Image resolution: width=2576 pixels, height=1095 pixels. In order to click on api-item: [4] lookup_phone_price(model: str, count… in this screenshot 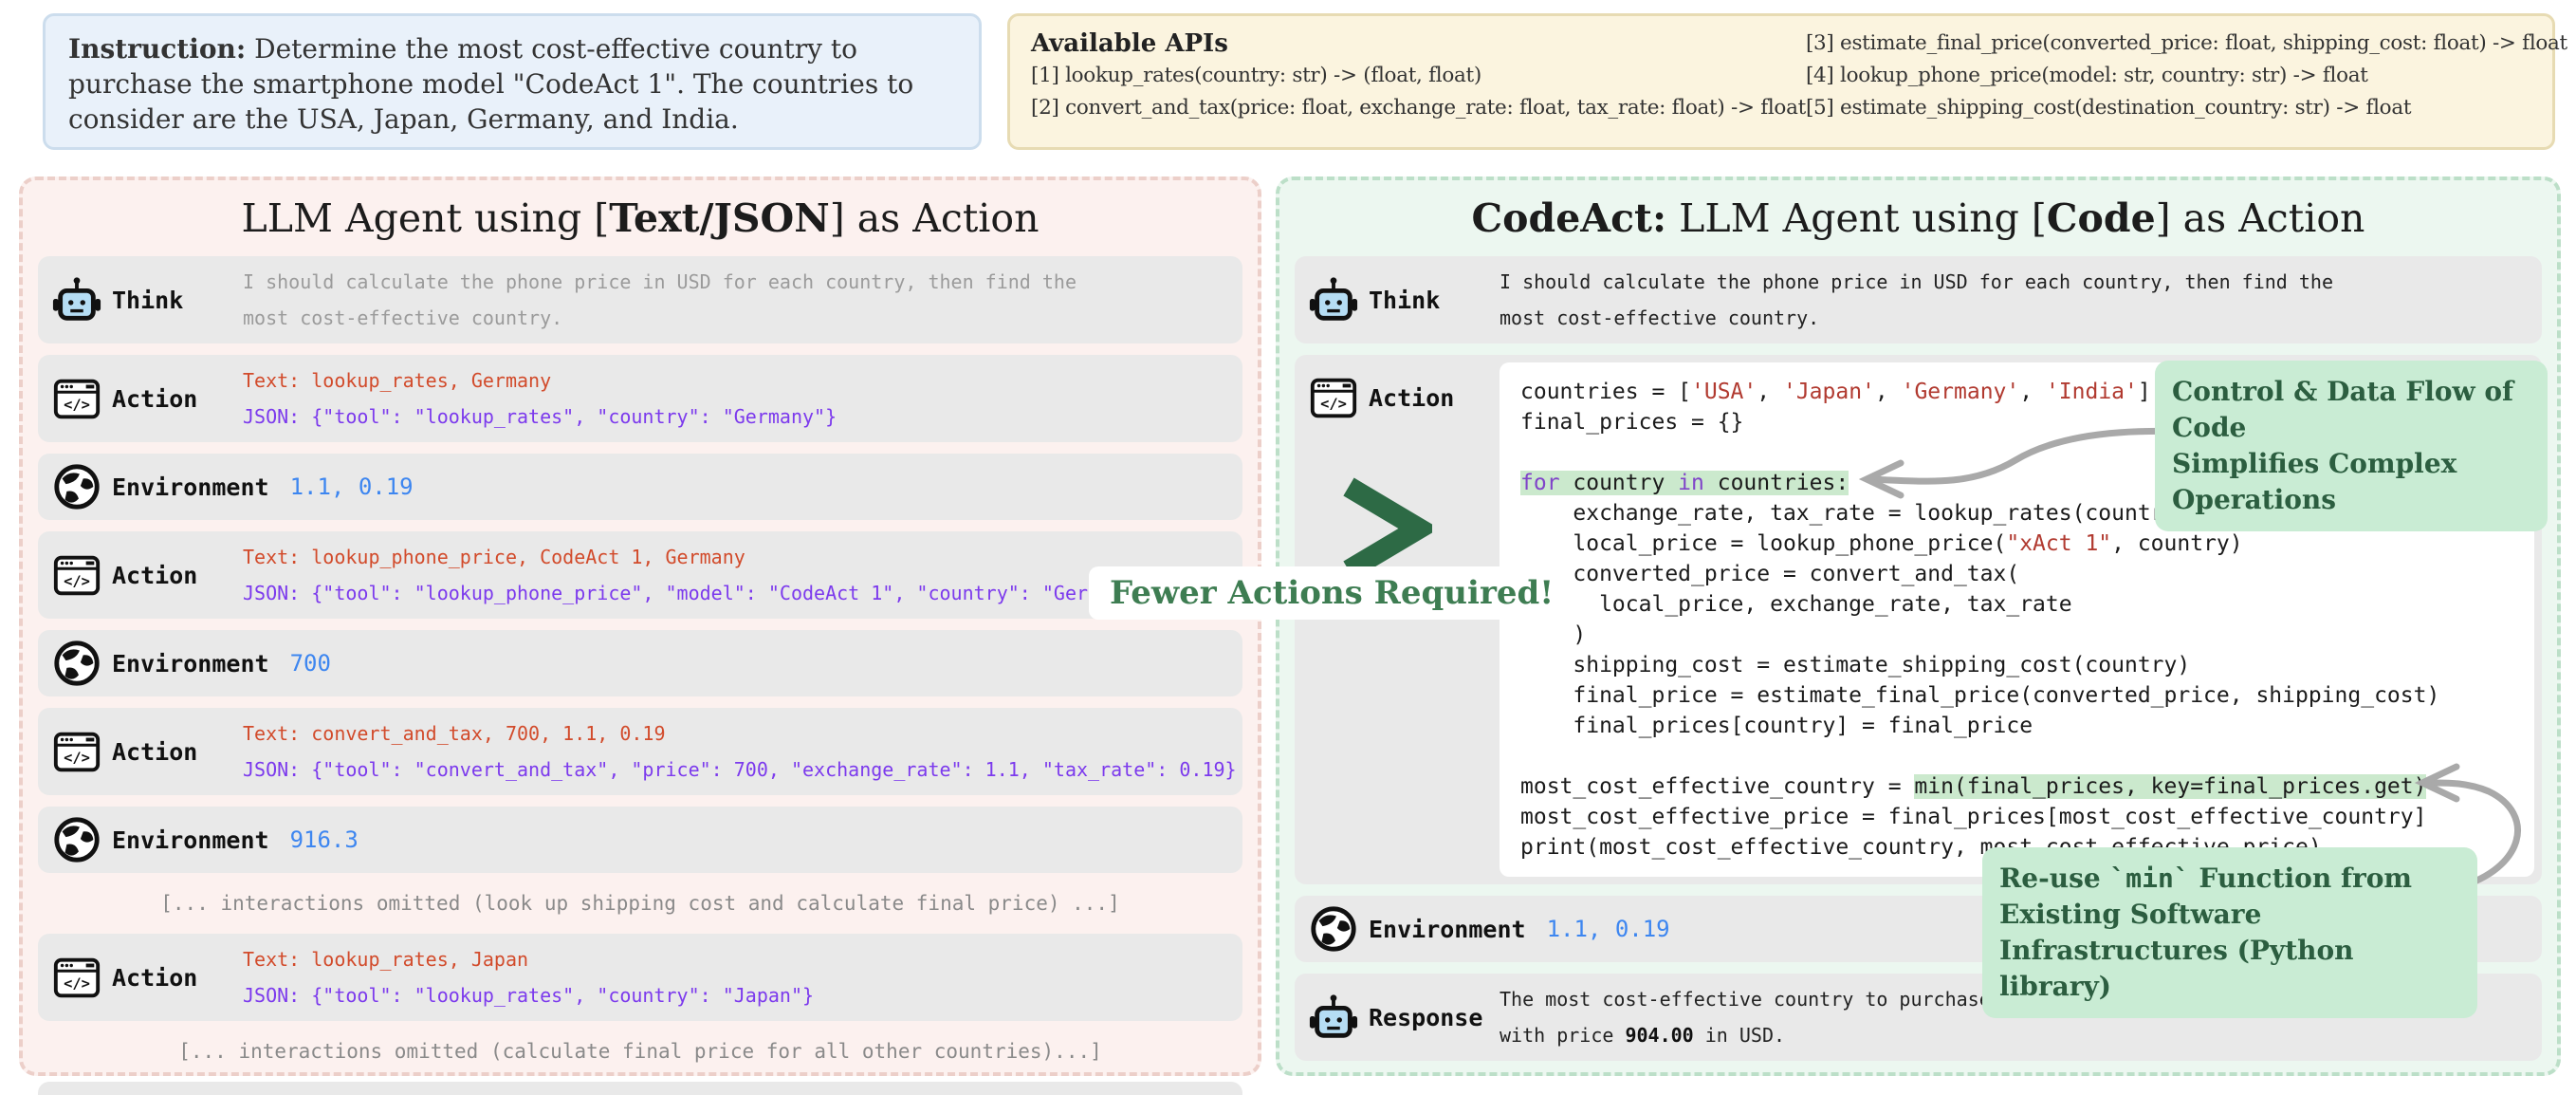, I will do `click(2086, 75)`.